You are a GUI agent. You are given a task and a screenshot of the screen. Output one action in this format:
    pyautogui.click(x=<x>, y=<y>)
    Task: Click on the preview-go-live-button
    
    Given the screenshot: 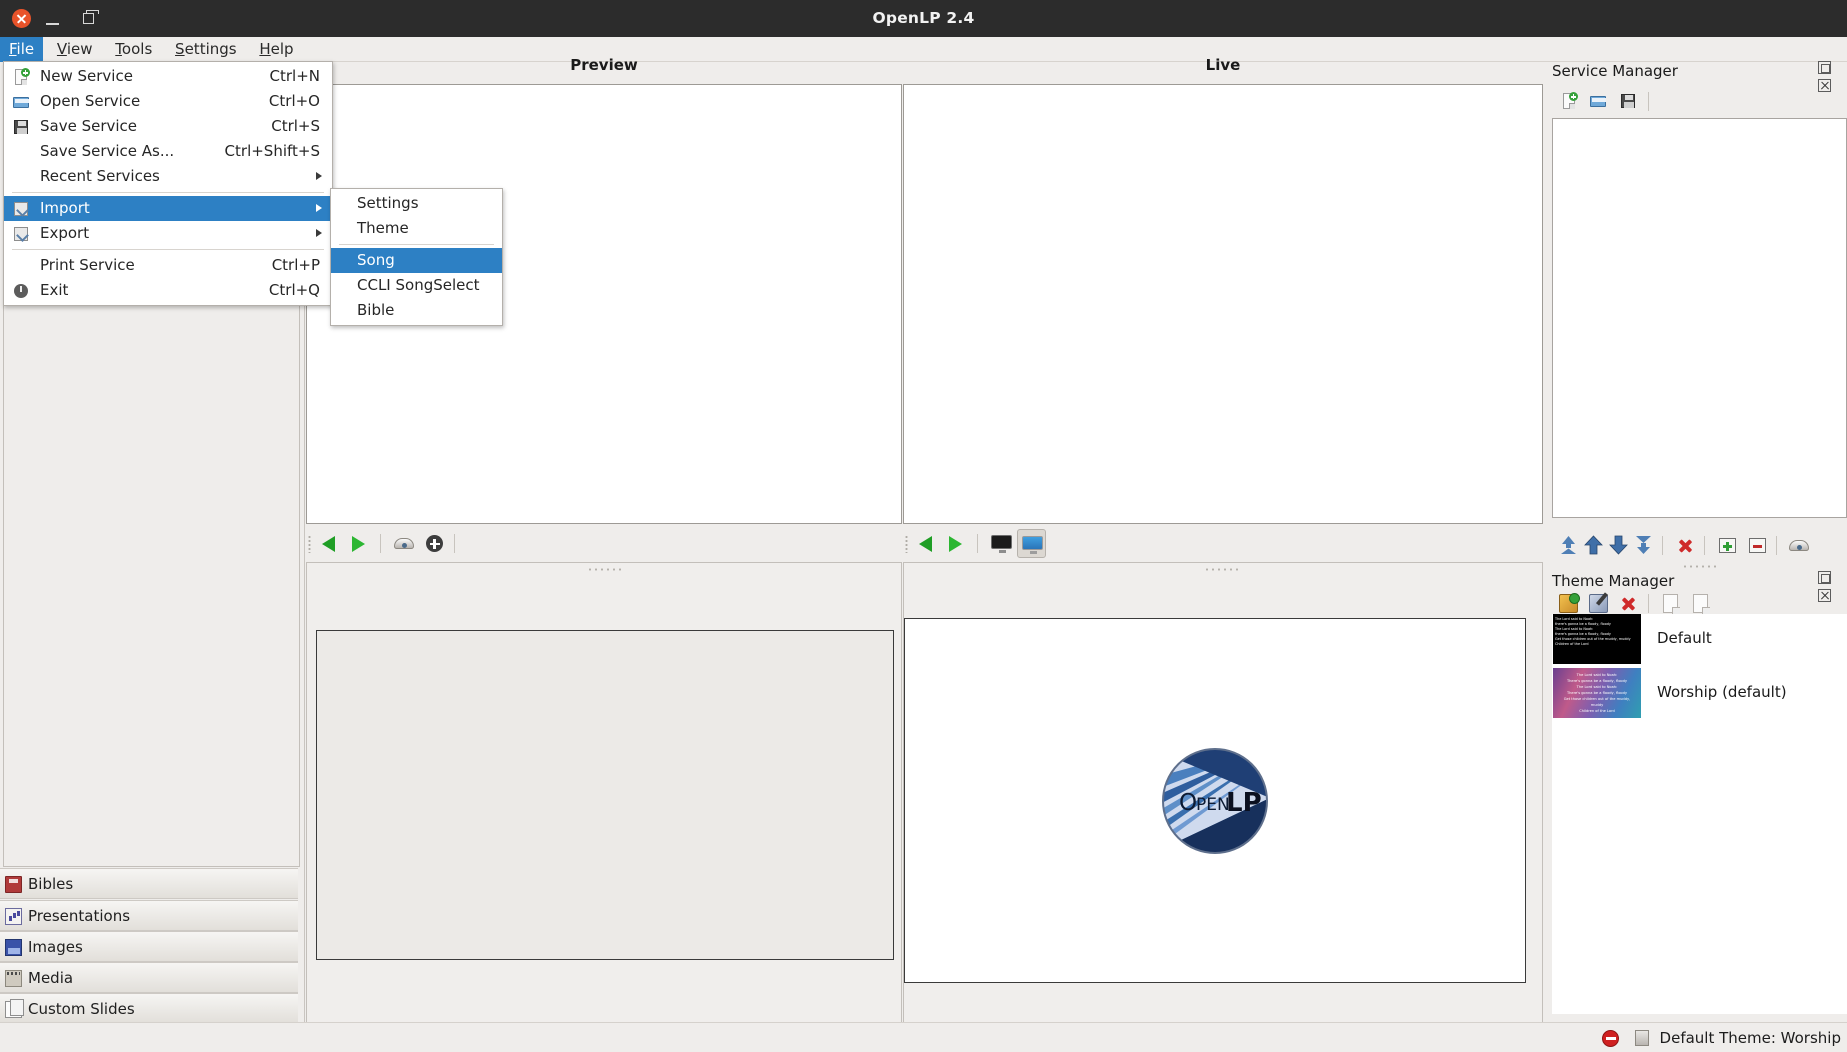 What is the action you would take?
    pyautogui.click(x=434, y=543)
    